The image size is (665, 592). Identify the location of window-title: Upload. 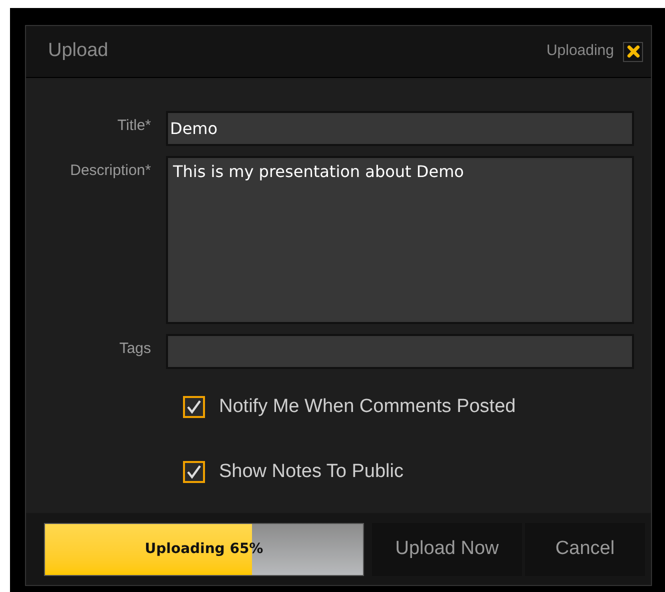
(78, 51).